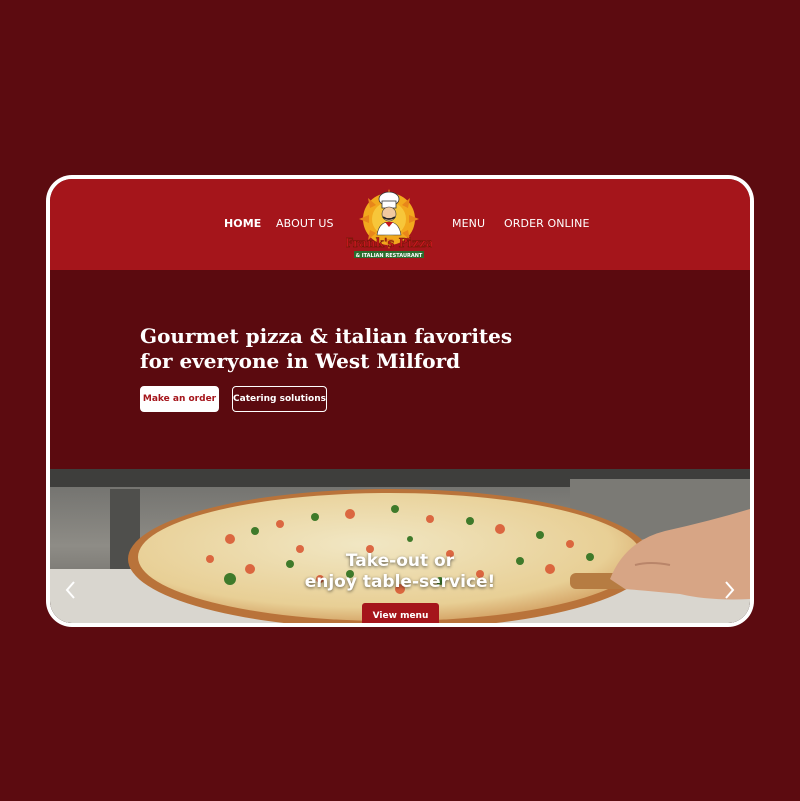 This screenshot has height=801, width=800. What do you see at coordinates (468, 223) in the screenshot?
I see `nav-menu-link: MENU` at bounding box center [468, 223].